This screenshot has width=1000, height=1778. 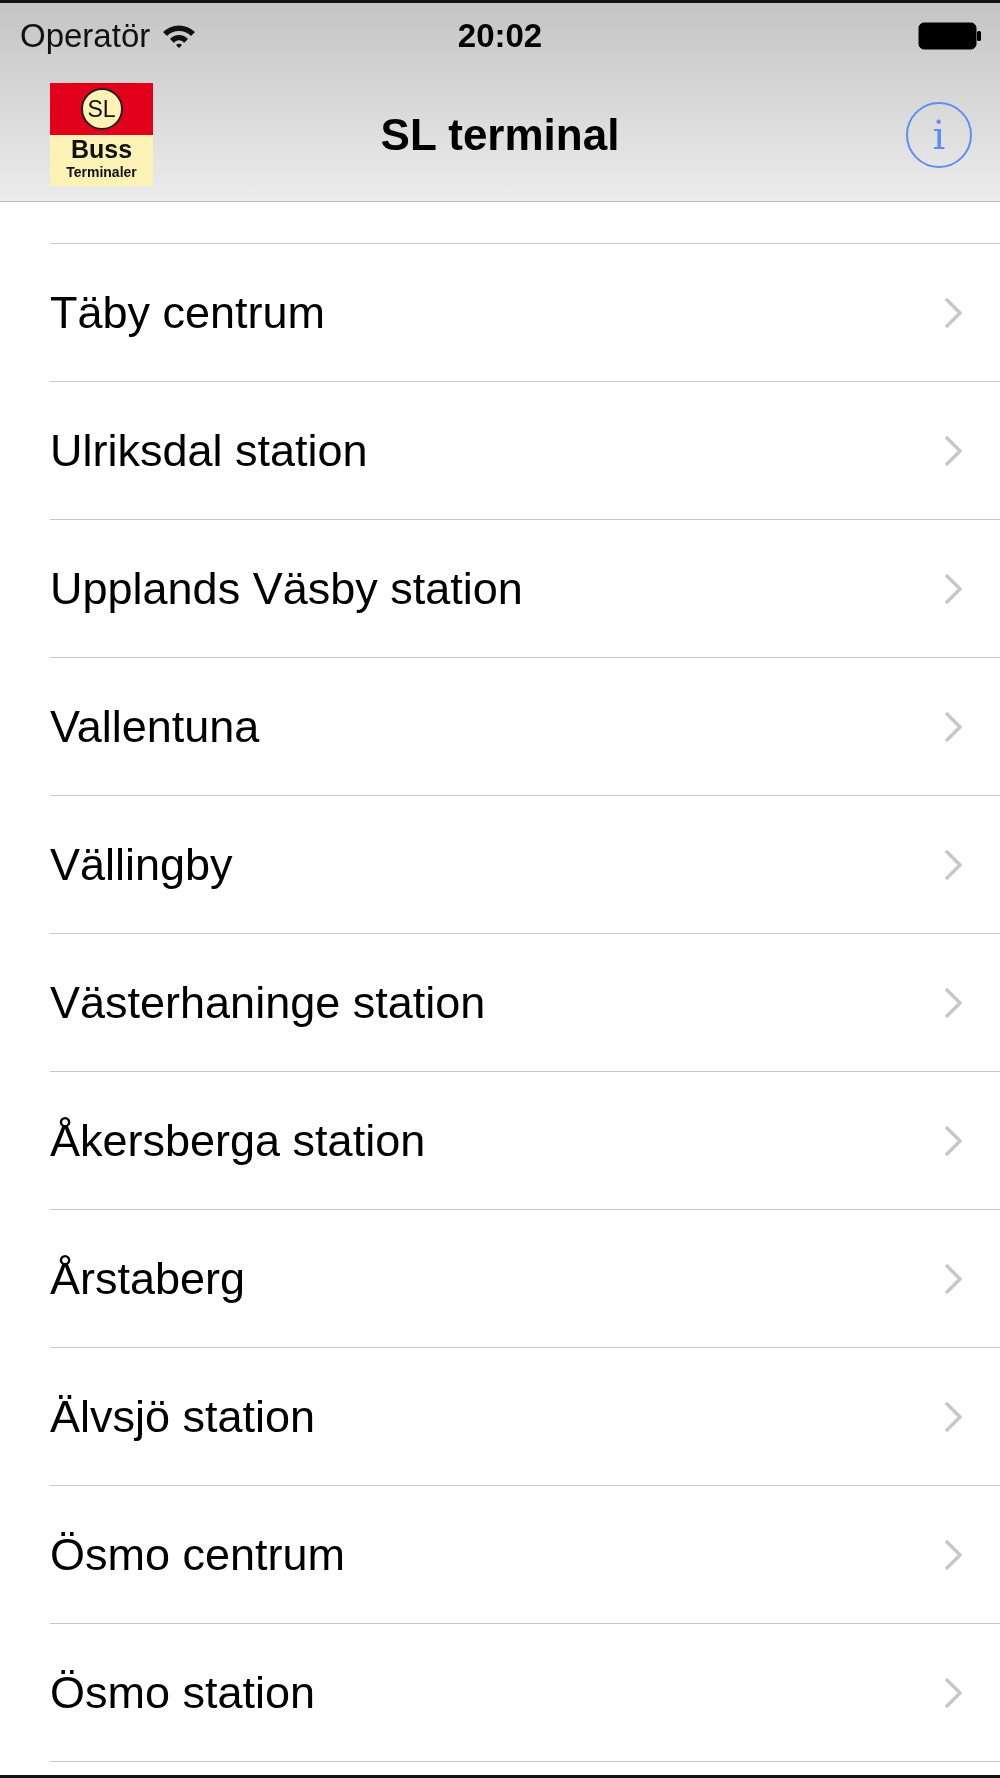 What do you see at coordinates (525, 313) in the screenshot?
I see `station-row: Täby centrum` at bounding box center [525, 313].